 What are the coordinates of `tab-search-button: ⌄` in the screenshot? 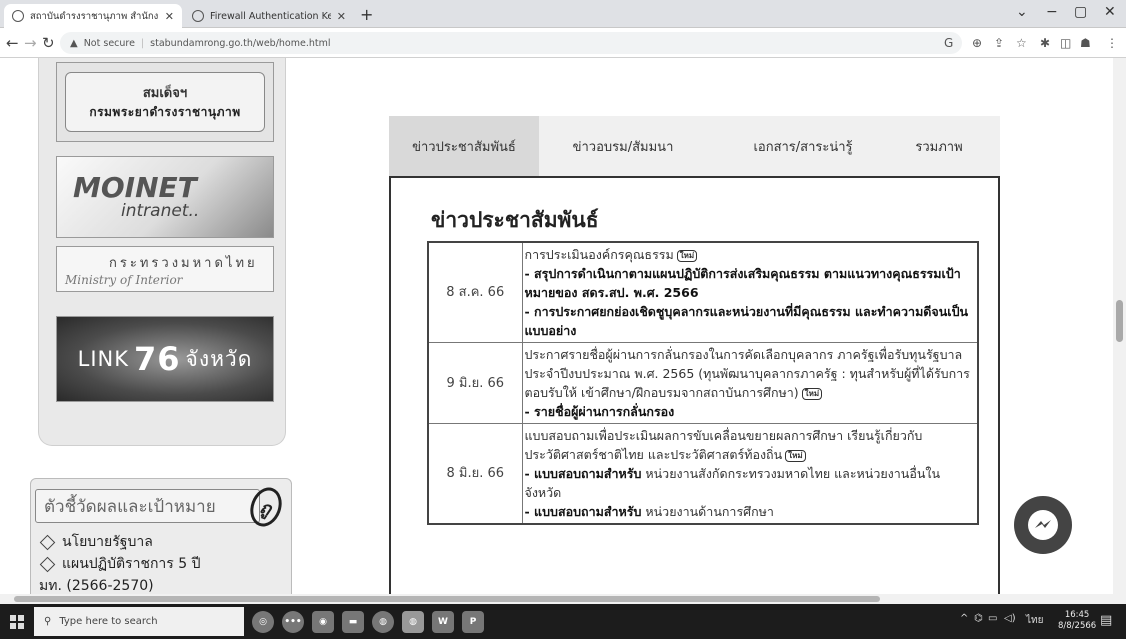 It's located at (1022, 12).